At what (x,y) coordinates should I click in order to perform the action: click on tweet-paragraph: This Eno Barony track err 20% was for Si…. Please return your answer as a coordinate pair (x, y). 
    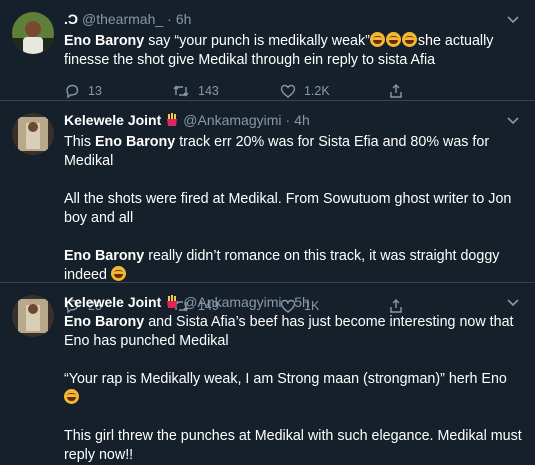
    Looking at the image, I should click on (293, 152).